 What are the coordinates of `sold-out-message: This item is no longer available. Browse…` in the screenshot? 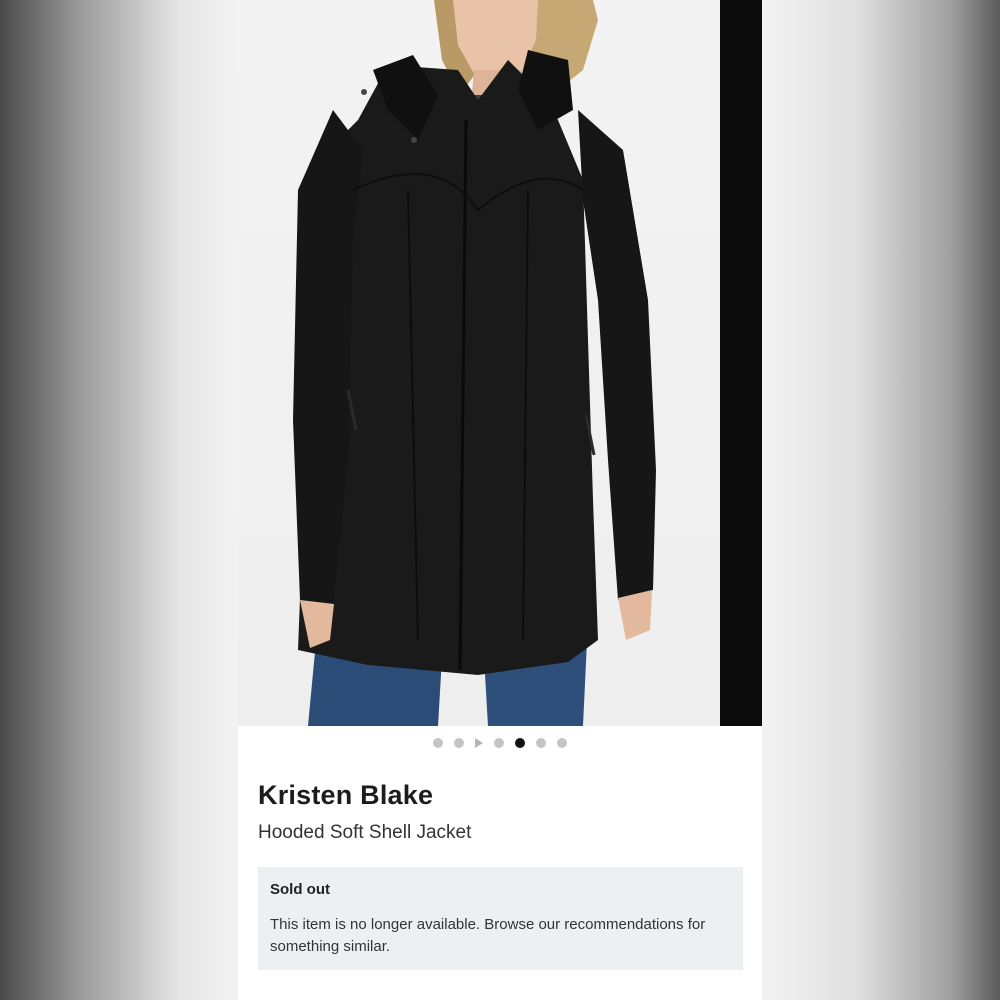 It's located at (488, 935).